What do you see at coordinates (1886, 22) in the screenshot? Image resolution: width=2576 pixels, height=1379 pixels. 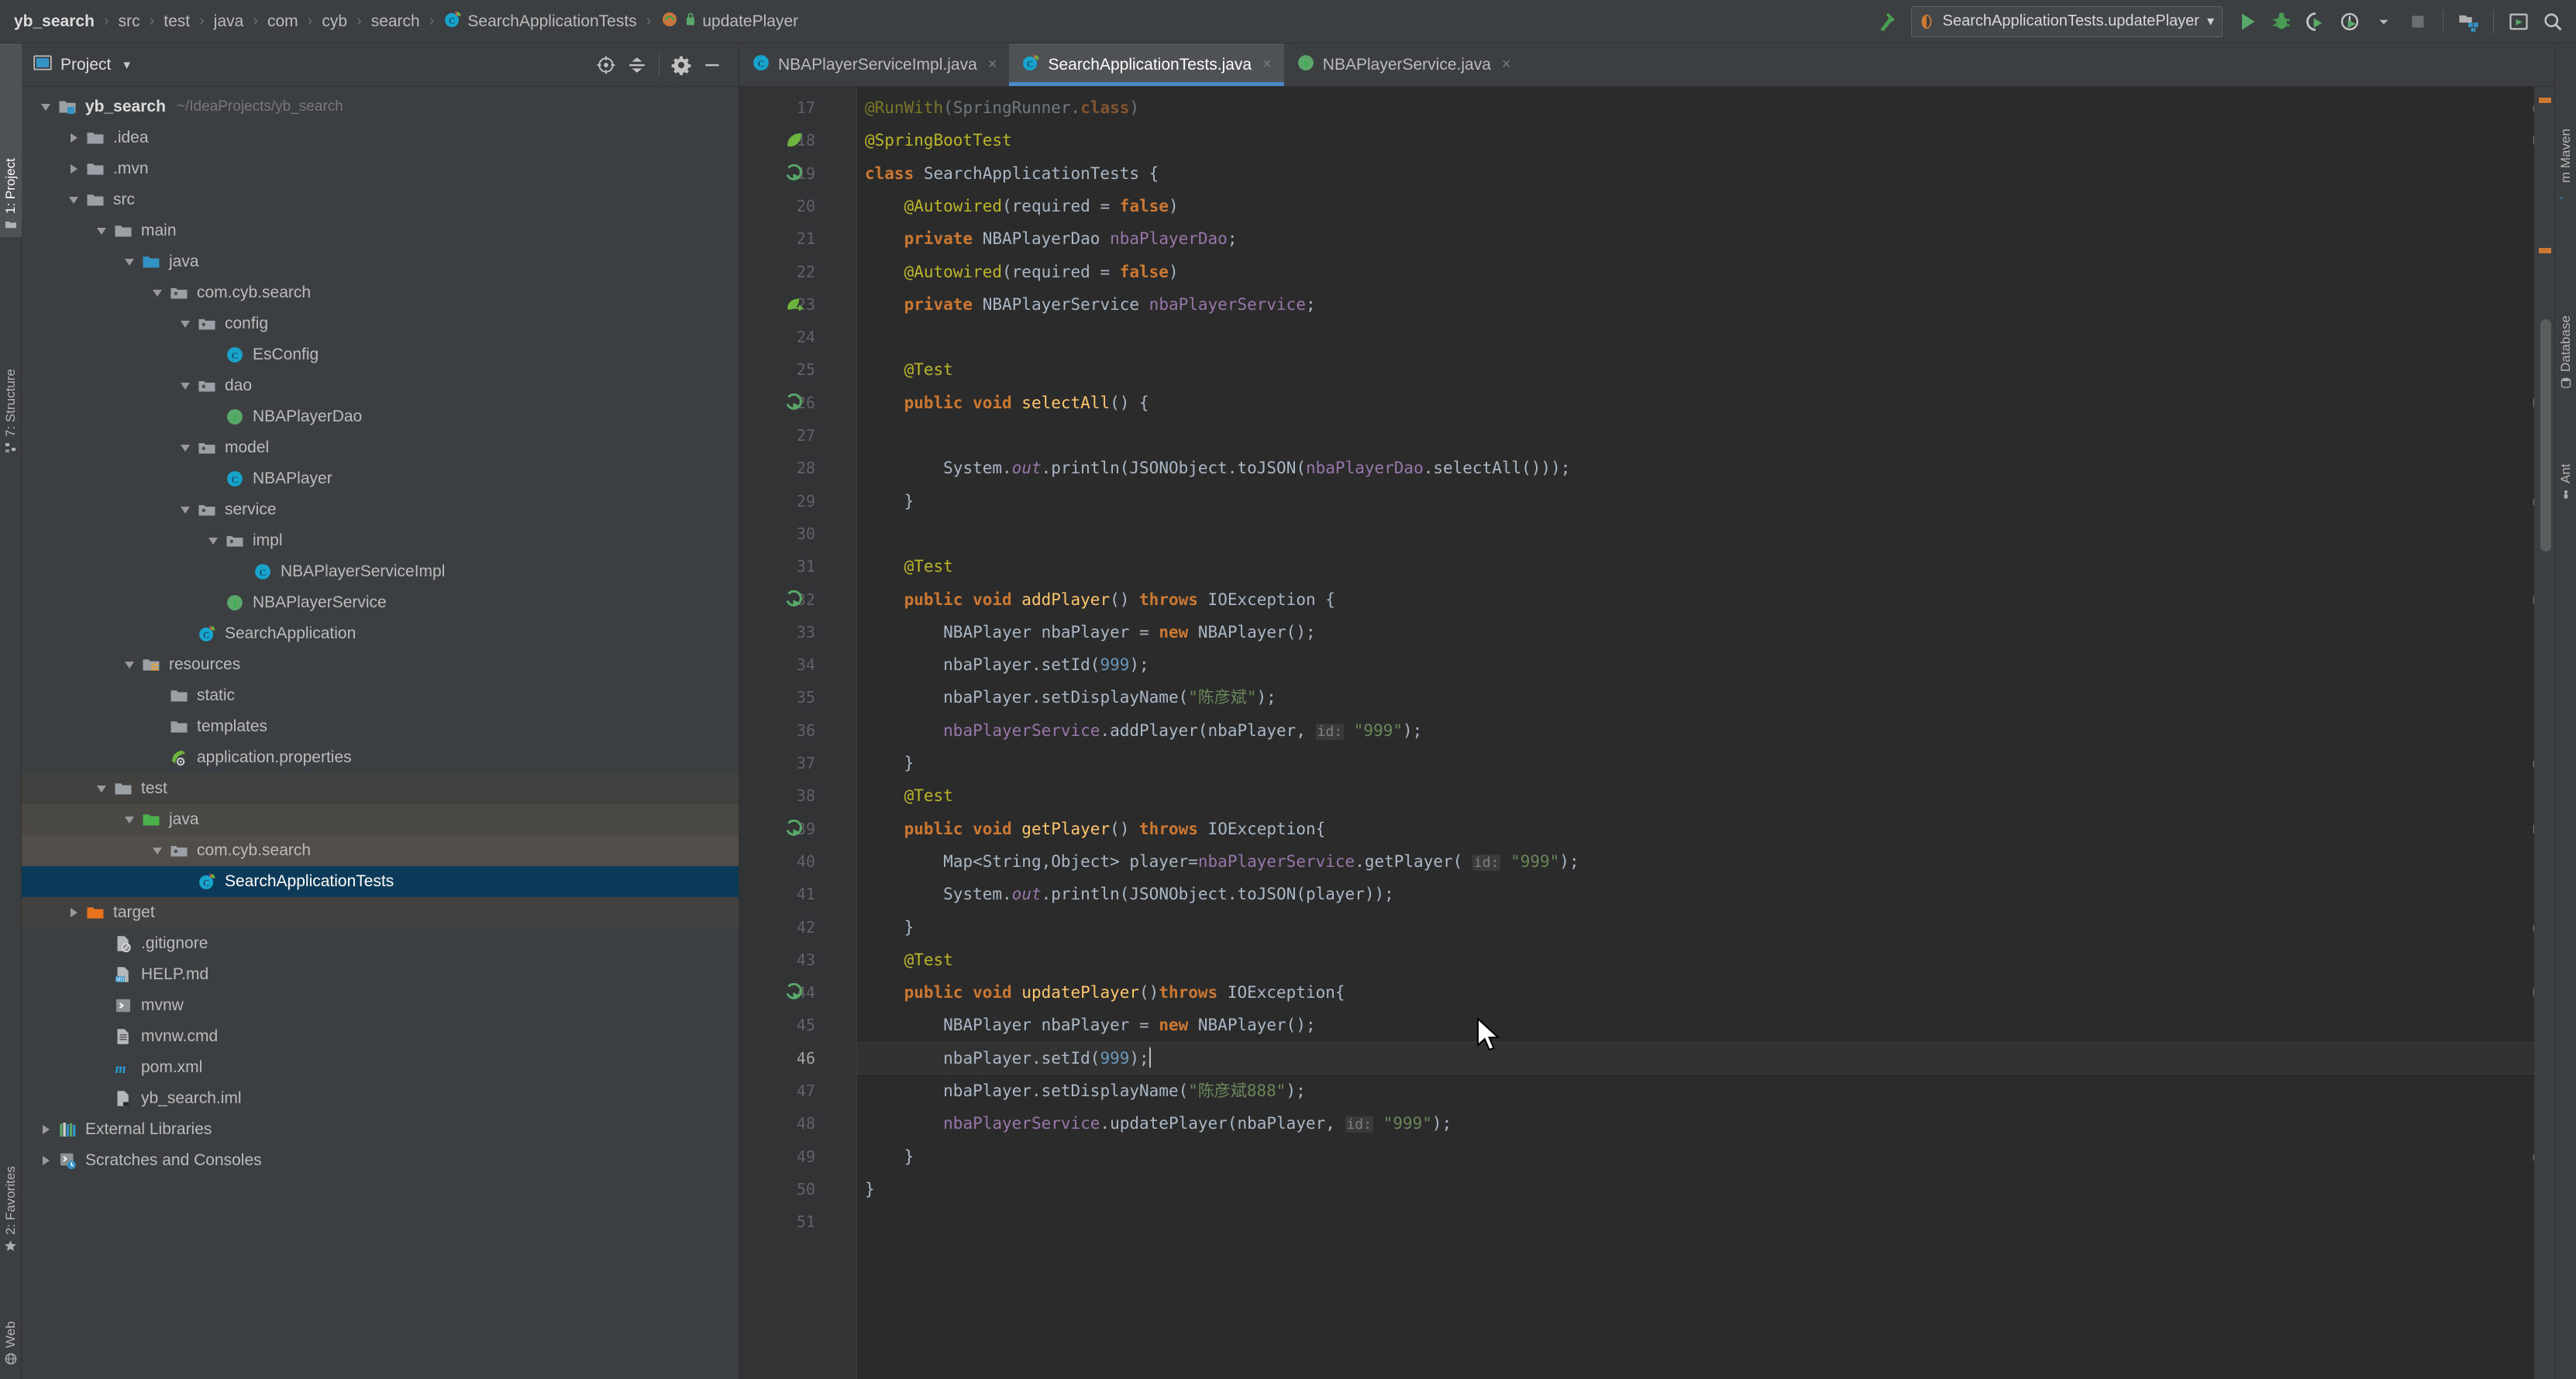 I see `hammer-icon` at bounding box center [1886, 22].